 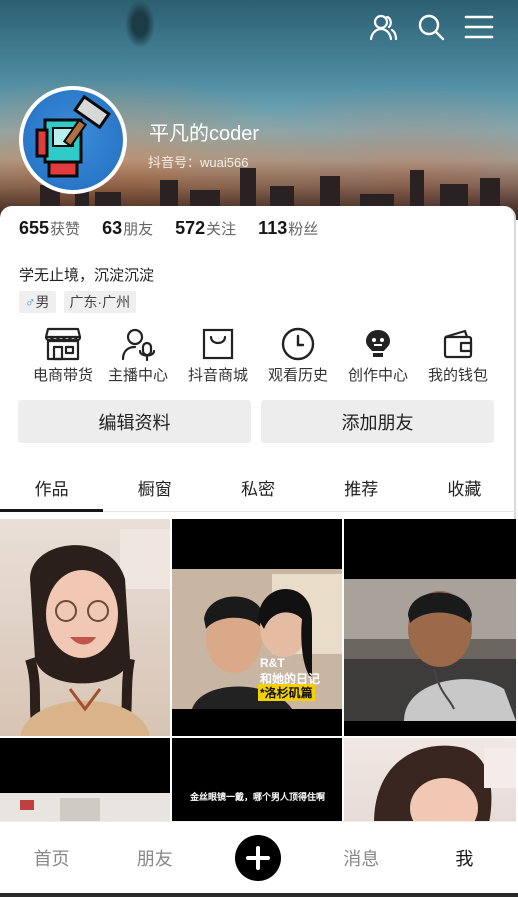 What do you see at coordinates (138, 344) in the screenshot?
I see `streamer-icon` at bounding box center [138, 344].